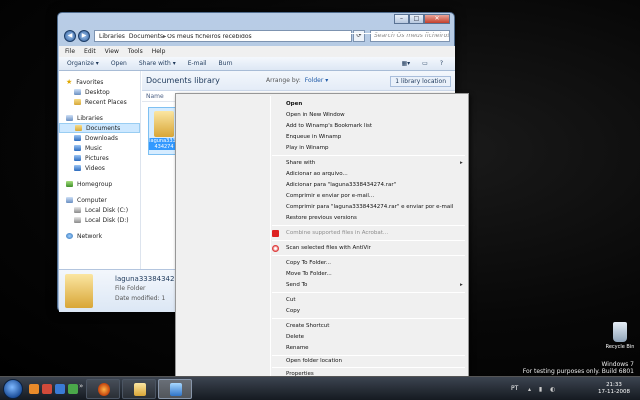 This screenshot has height=400, width=640. Describe the element at coordinates (275, 233) in the screenshot. I see `acrobat-icon` at that location.